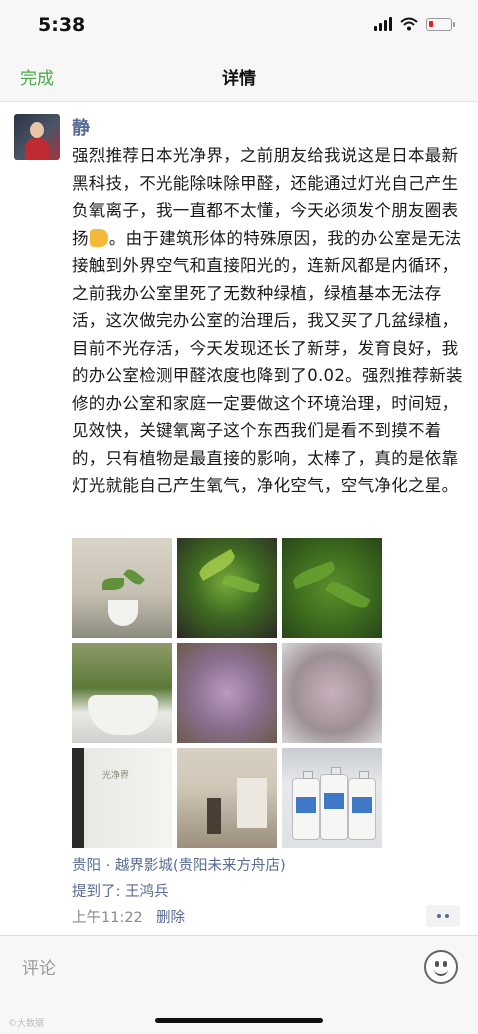 This screenshot has height=1034, width=478. Describe the element at coordinates (409, 24) in the screenshot. I see `wifi-icon` at that location.